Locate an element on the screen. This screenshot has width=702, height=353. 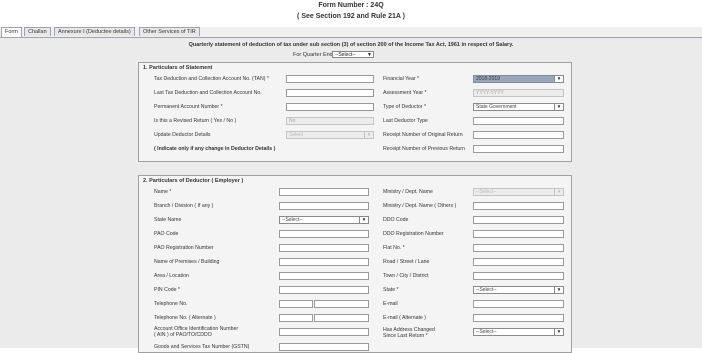
state-select: --Select-- ▼ is located at coordinates (518, 290).